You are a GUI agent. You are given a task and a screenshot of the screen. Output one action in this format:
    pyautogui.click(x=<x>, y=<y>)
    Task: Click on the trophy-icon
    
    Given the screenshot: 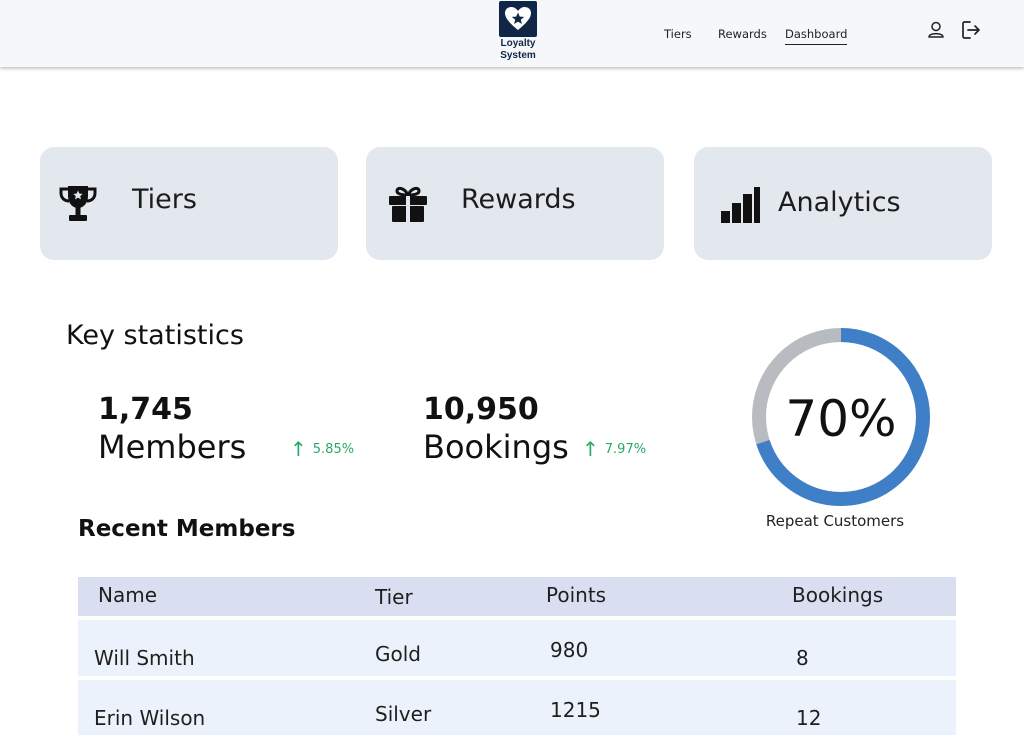 What is the action you would take?
    pyautogui.click(x=78, y=204)
    